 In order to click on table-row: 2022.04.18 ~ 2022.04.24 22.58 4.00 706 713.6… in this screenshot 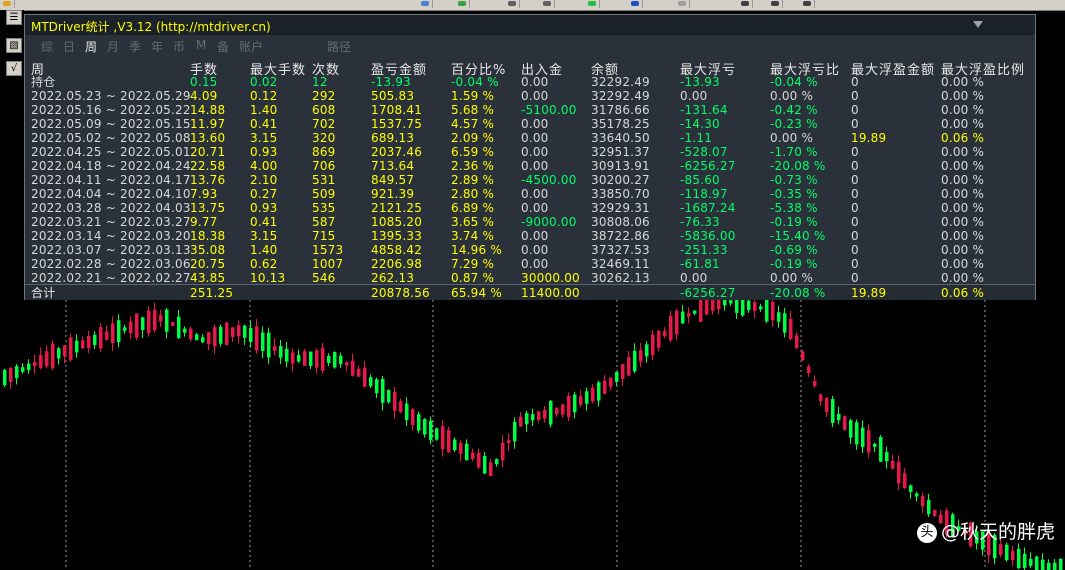, I will do `click(530, 166)`.